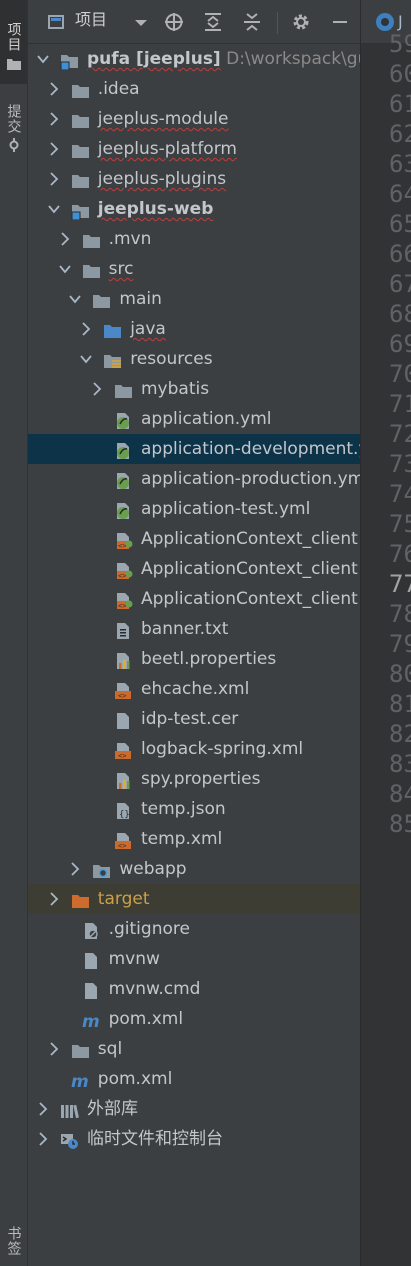 The width and height of the screenshot is (411, 1266). Describe the element at coordinates (194, 899) in the screenshot. I see `tree-row: target` at that location.